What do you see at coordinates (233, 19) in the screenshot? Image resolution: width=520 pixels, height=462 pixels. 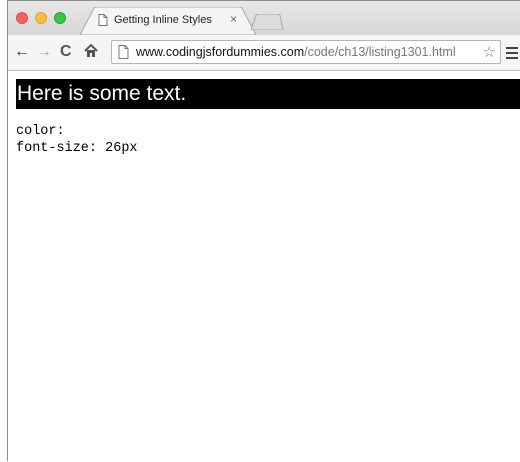 I see `close-icon: ×` at bounding box center [233, 19].